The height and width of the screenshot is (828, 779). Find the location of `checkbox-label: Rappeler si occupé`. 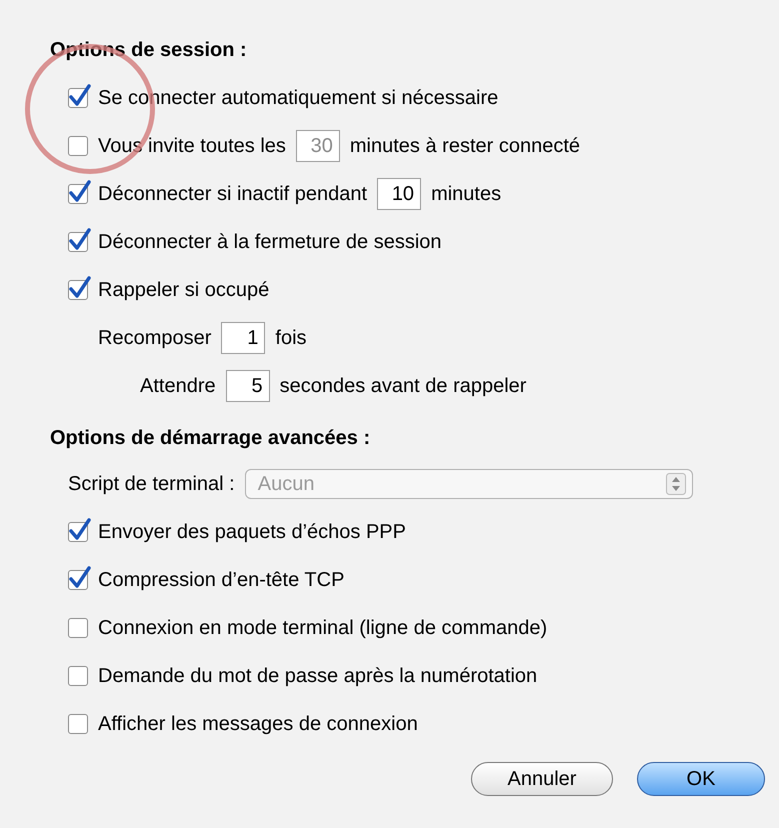

checkbox-label: Rappeler si occupé is located at coordinates (184, 290).